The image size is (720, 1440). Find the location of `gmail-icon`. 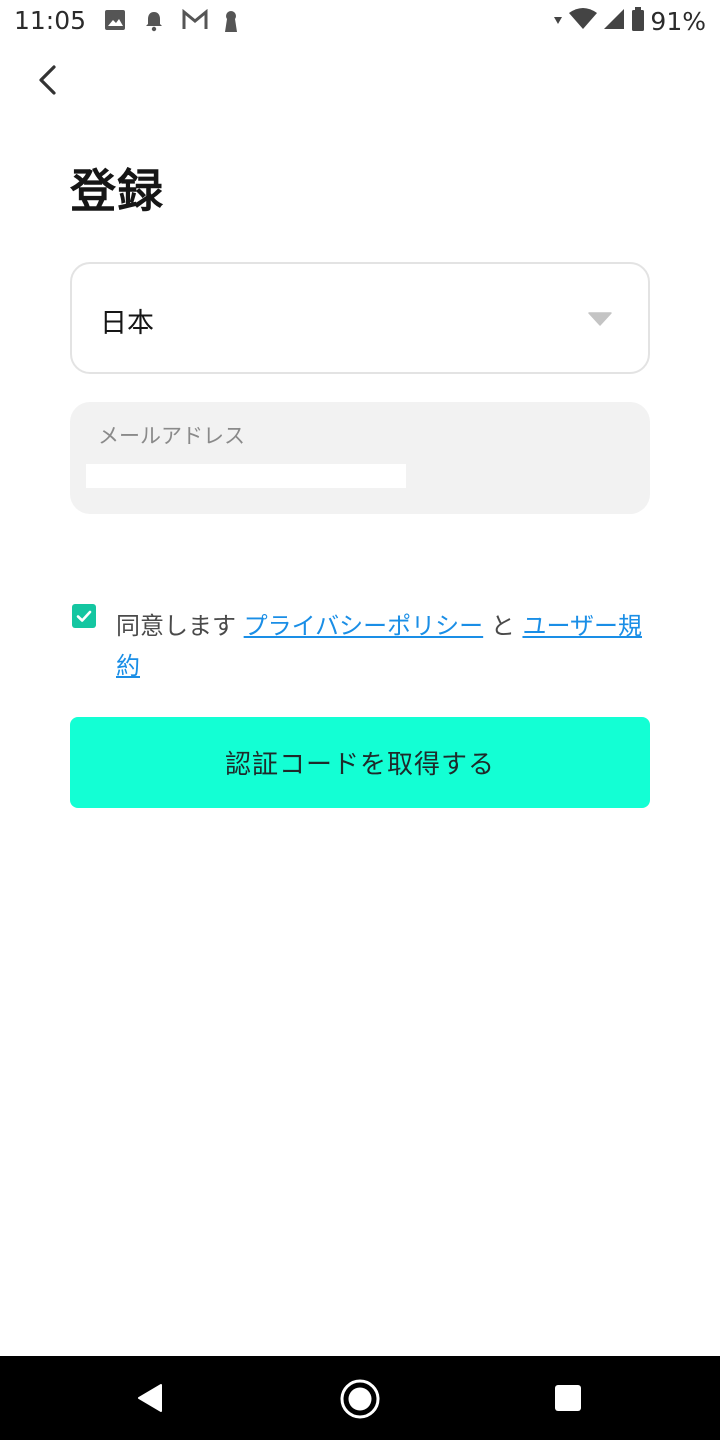

gmail-icon is located at coordinates (195, 20).